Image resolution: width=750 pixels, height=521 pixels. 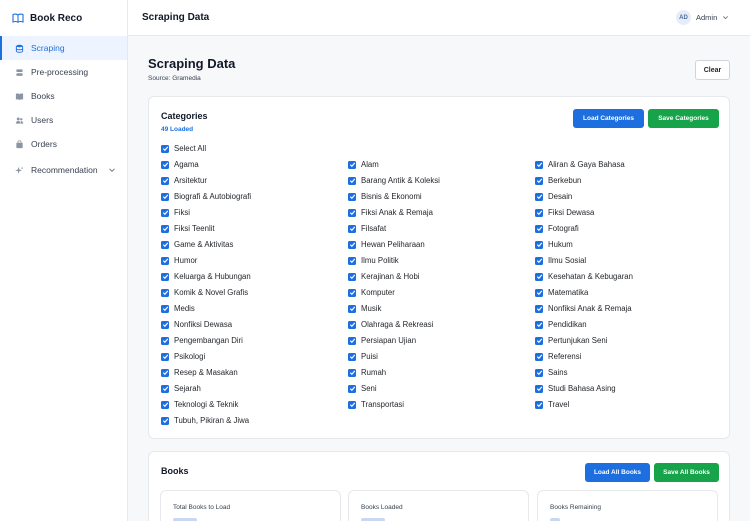 I want to click on category-checkbox: Desain, so click(x=553, y=196).